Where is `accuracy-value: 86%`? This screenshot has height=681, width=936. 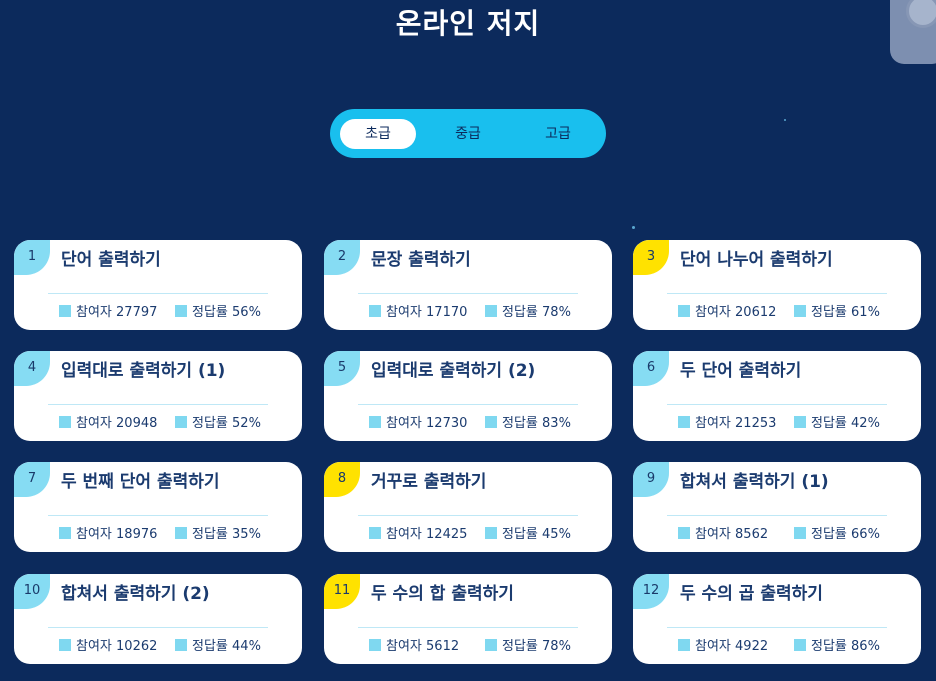
accuracy-value: 86% is located at coordinates (865, 646).